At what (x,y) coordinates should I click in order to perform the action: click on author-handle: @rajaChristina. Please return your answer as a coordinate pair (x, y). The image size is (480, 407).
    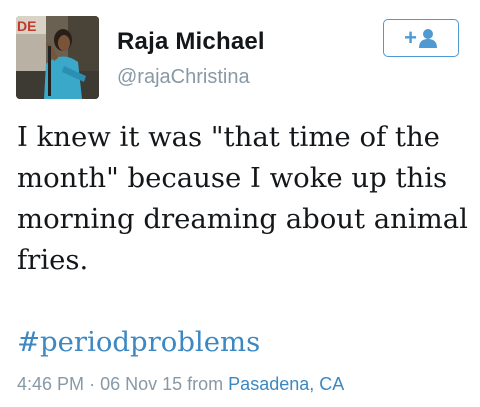
    Looking at the image, I should click on (183, 77).